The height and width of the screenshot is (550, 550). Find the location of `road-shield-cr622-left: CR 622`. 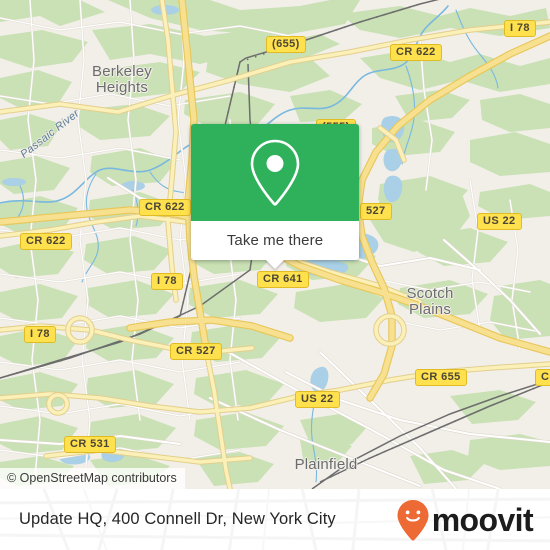

road-shield-cr622-left: CR 622 is located at coordinates (46, 241).